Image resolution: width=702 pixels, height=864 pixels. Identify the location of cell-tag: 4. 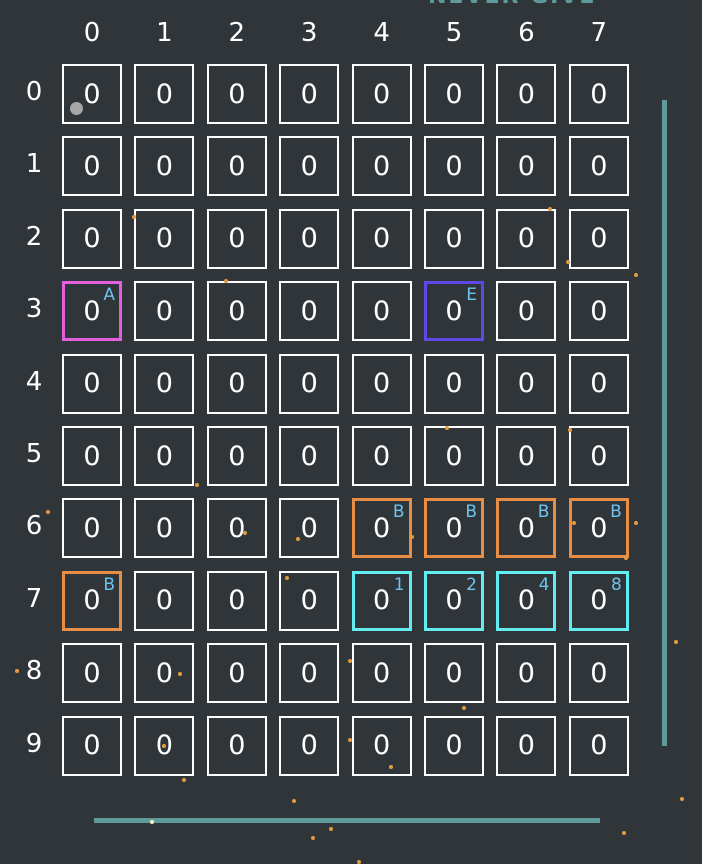
(544, 584).